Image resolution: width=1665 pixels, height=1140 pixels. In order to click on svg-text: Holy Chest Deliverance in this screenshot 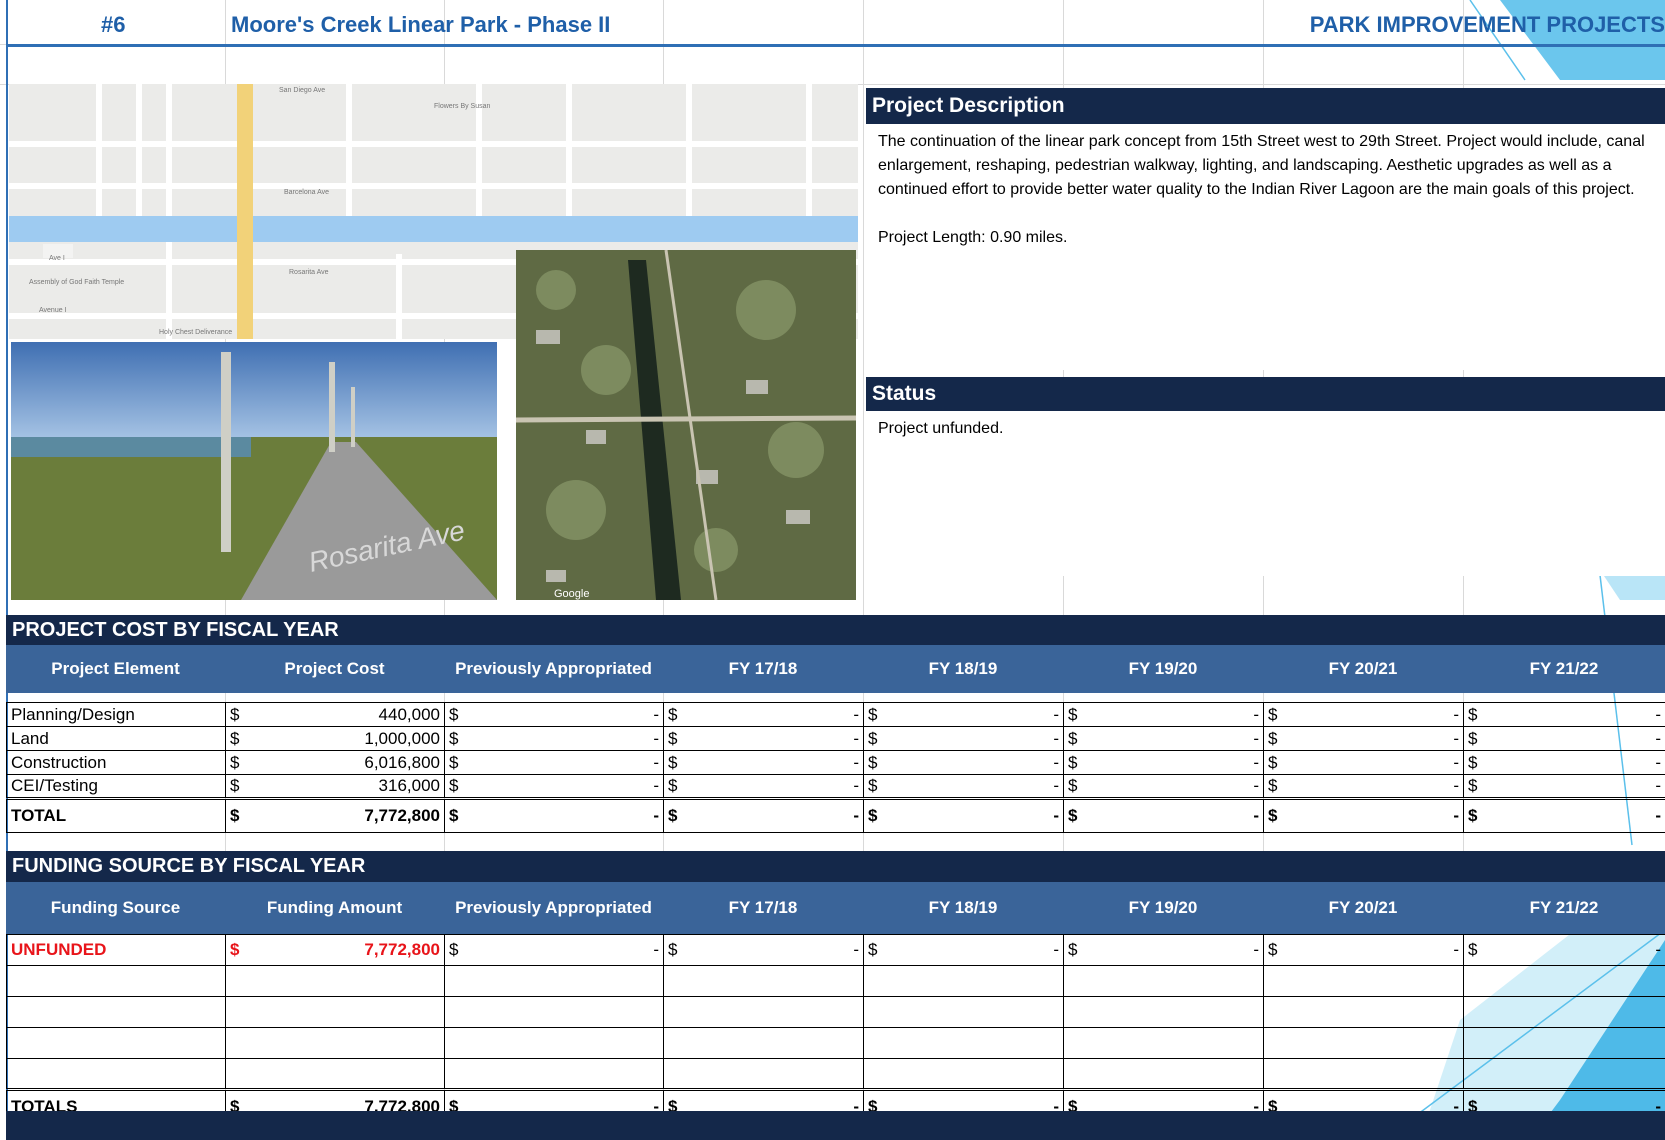, I will do `click(195, 332)`.